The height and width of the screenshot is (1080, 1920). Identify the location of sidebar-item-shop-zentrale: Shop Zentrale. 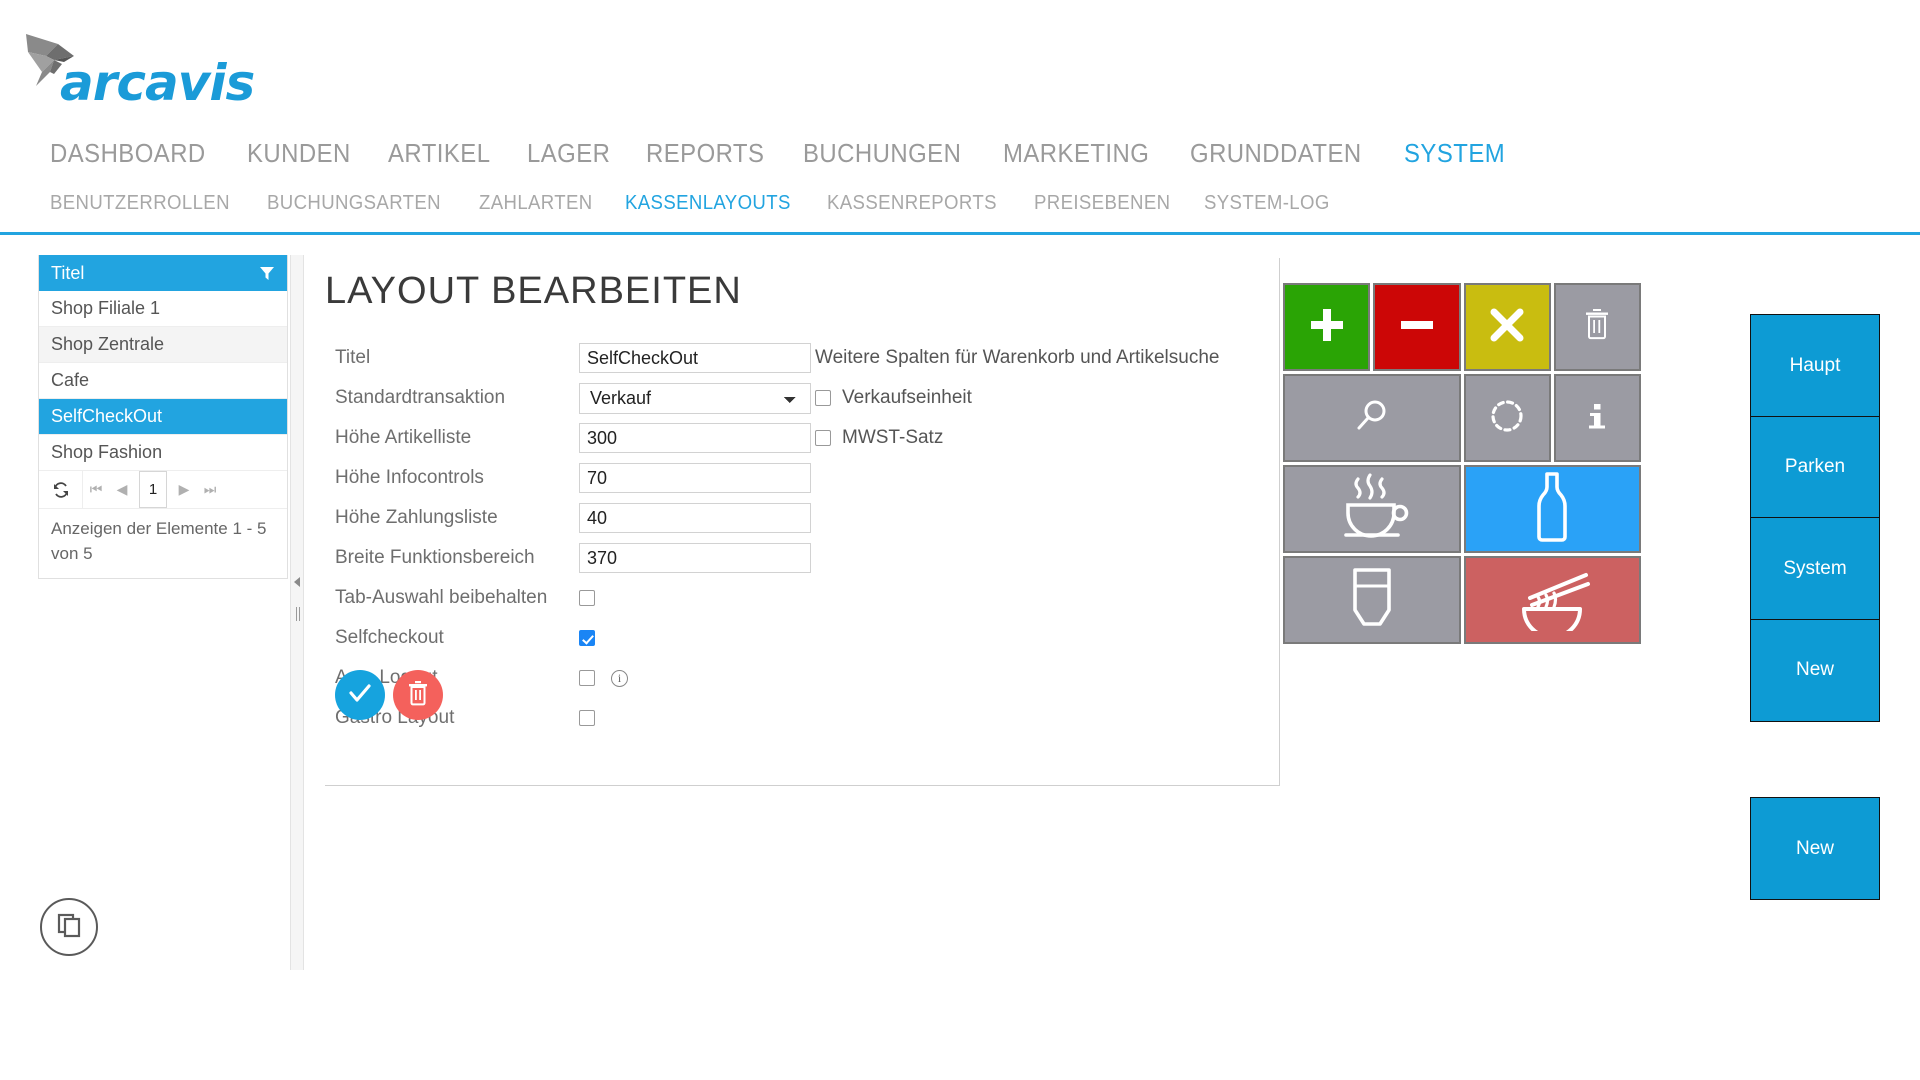
(163, 345).